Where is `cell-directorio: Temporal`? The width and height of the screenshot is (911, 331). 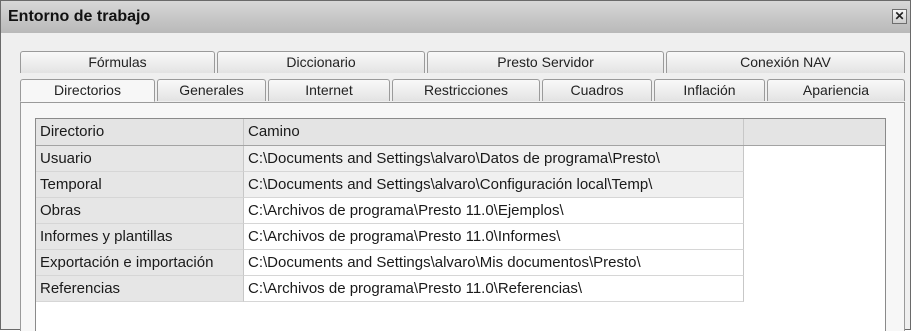
cell-directorio: Temporal is located at coordinates (140, 185).